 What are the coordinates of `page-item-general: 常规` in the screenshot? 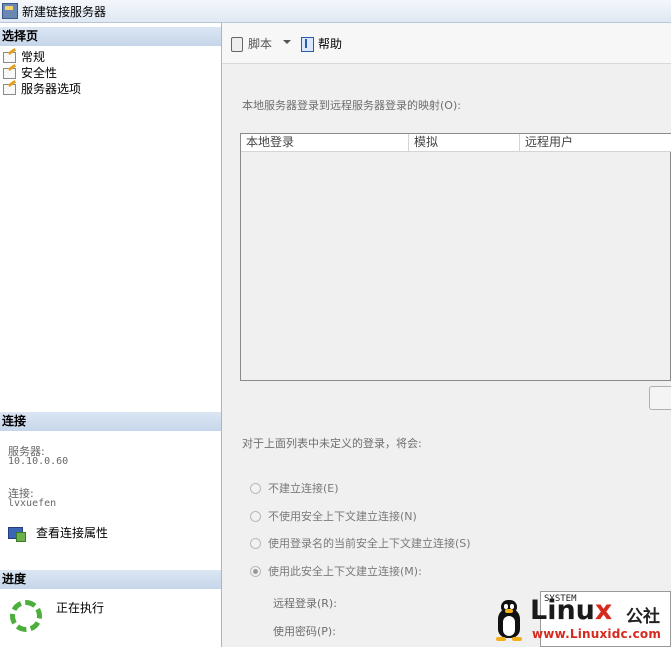 It's located at (23, 56).